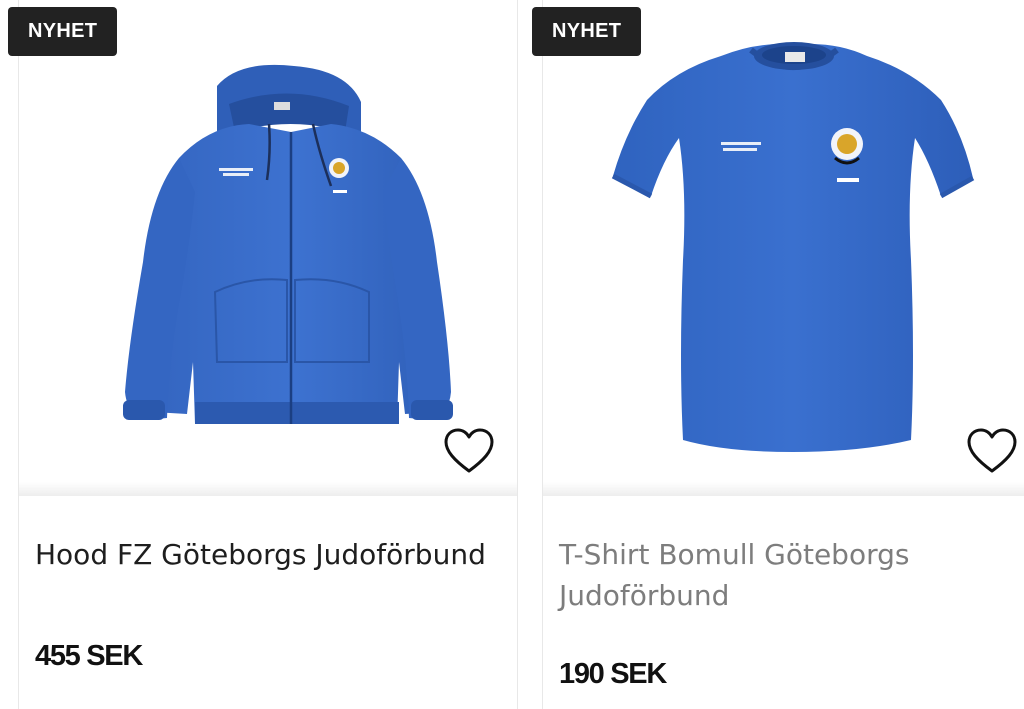 This screenshot has height=709, width=1024. I want to click on product-price: 190 SEK, so click(613, 674).